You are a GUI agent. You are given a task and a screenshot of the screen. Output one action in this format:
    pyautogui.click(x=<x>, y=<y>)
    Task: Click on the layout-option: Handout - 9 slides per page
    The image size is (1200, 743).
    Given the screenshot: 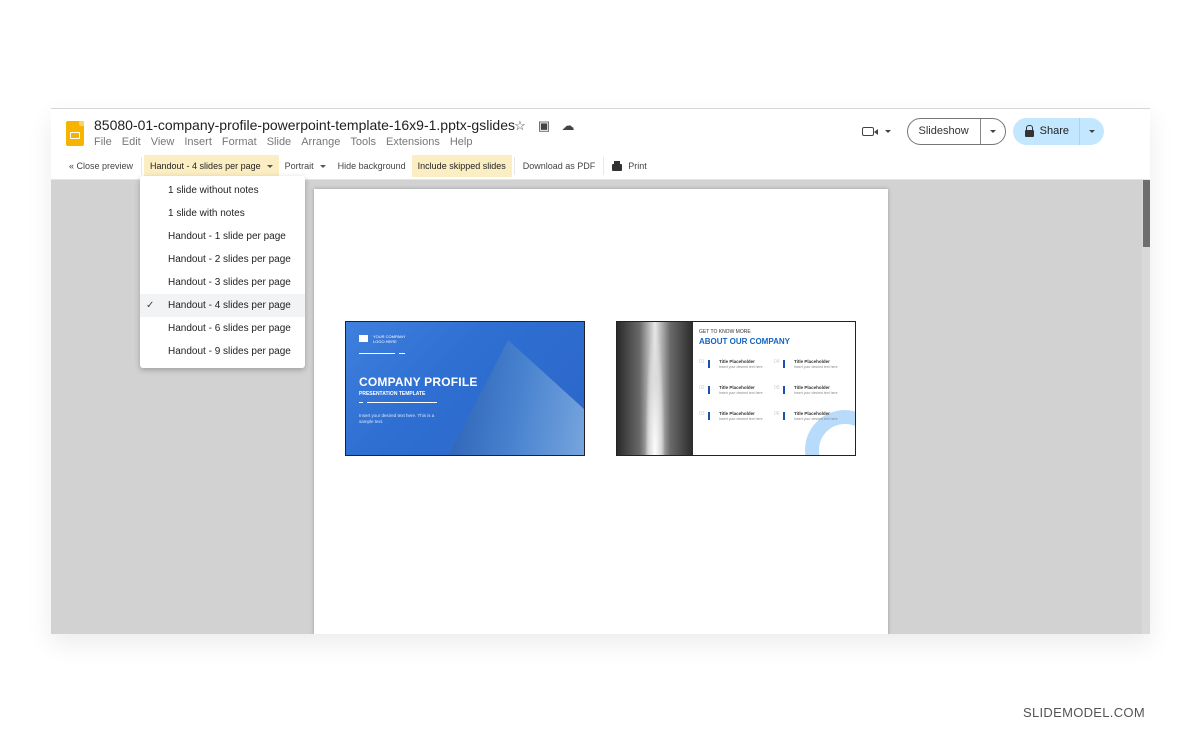 What is the action you would take?
    pyautogui.click(x=222, y=351)
    